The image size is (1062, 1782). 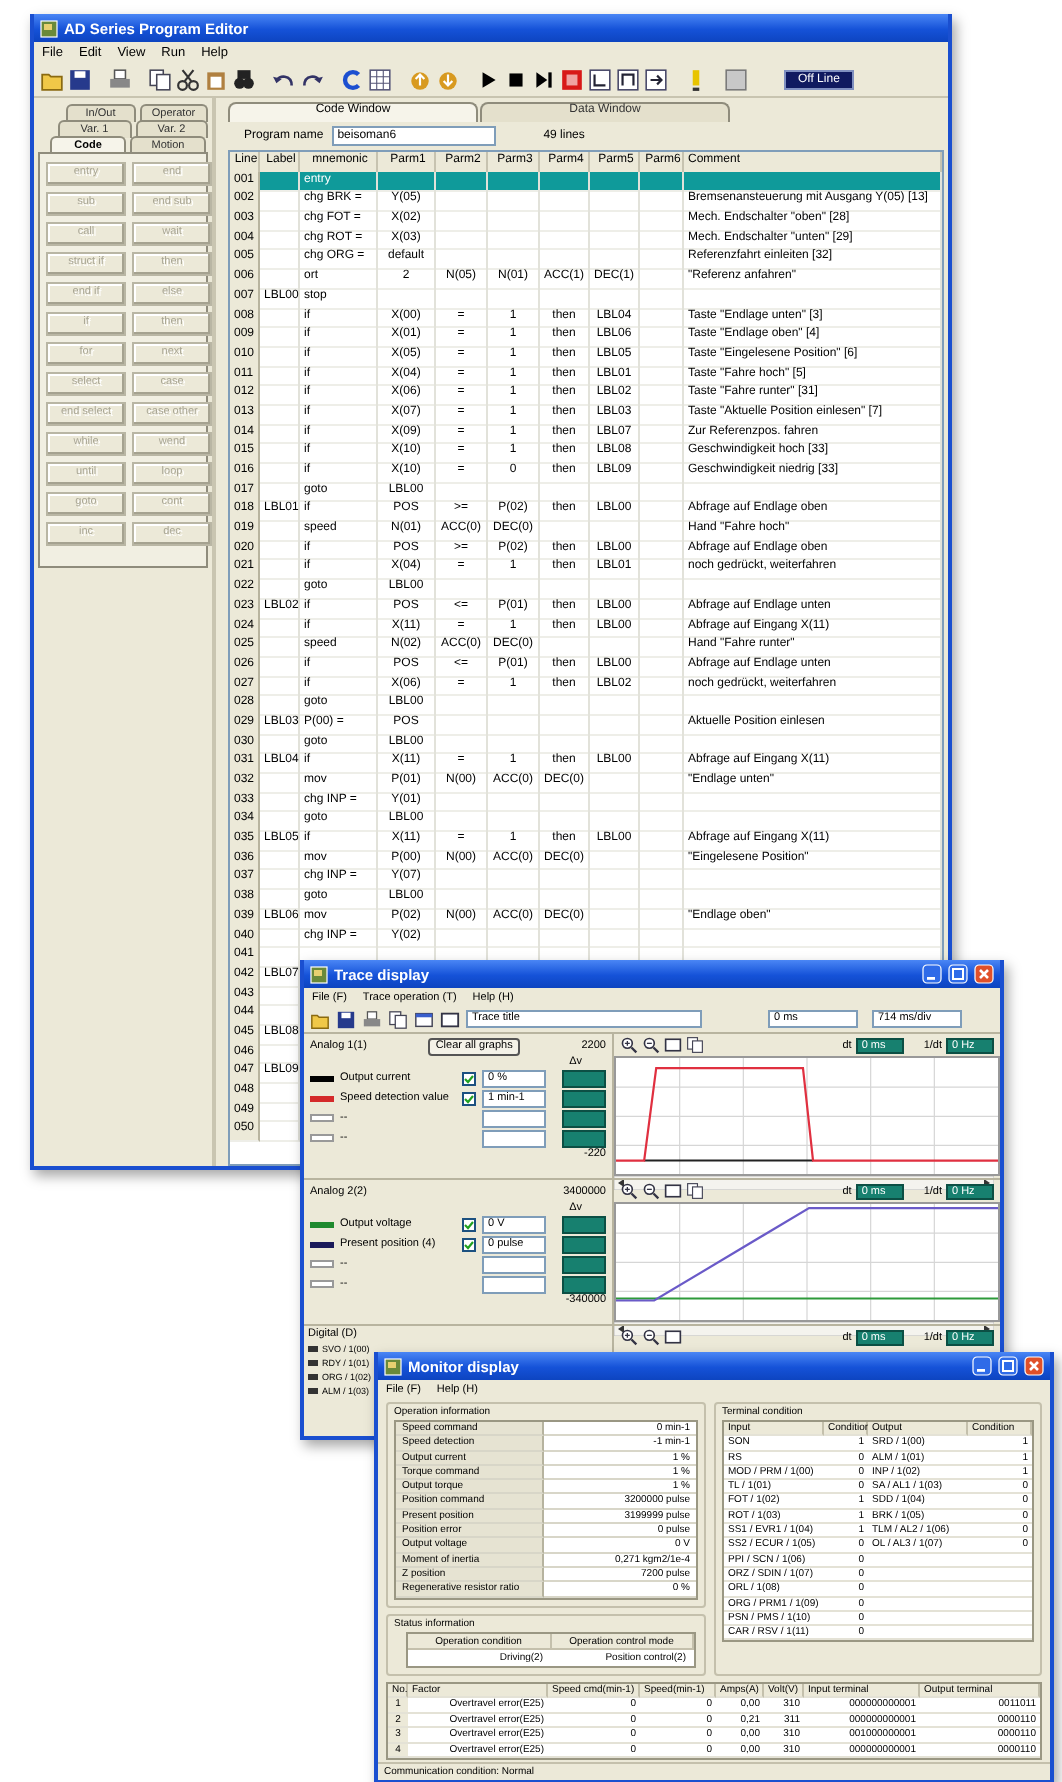 What do you see at coordinates (352, 80) in the screenshot?
I see `compile-icon` at bounding box center [352, 80].